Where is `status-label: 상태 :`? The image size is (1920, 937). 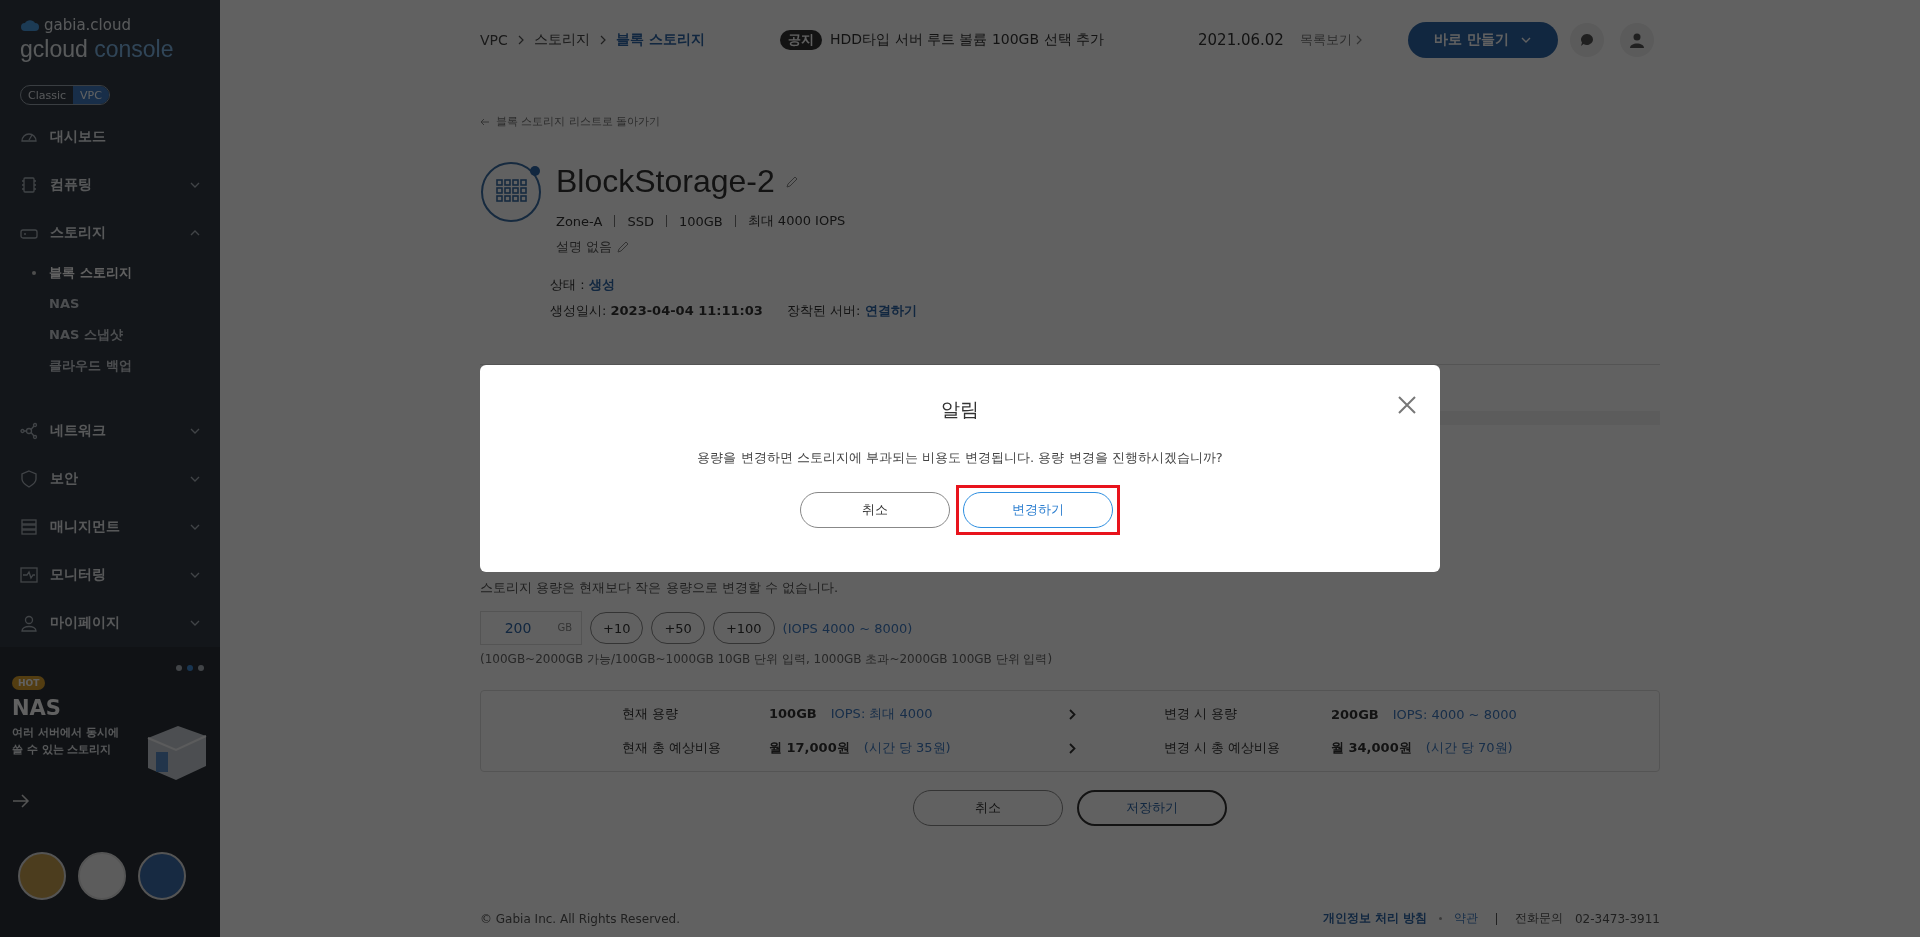
status-label: 상태 : is located at coordinates (567, 284).